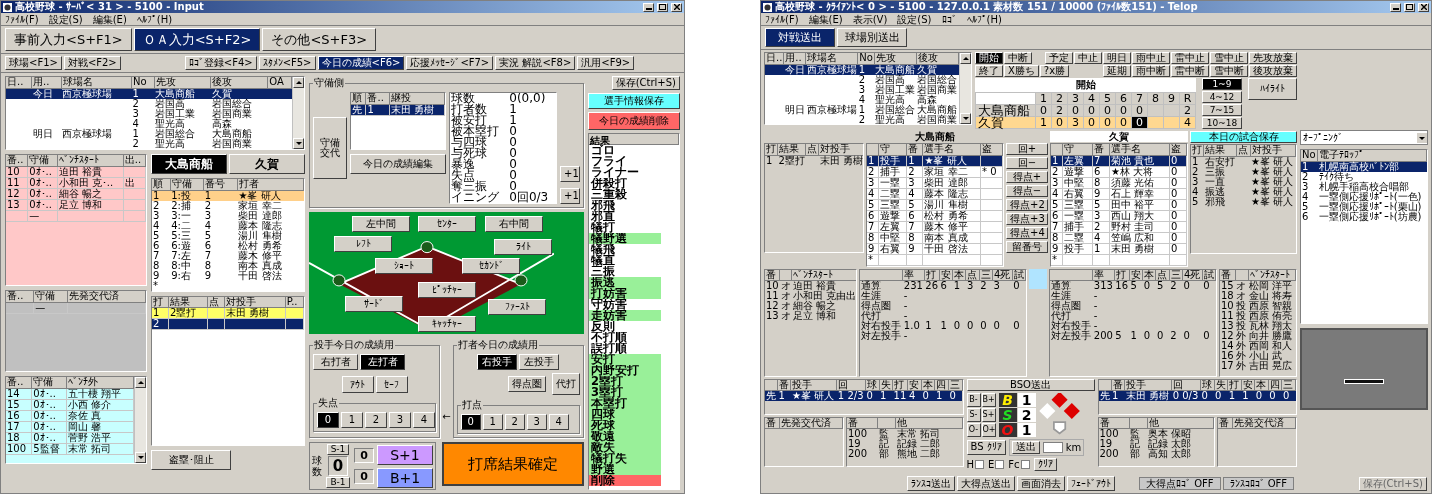  What do you see at coordinates (182, 113) in the screenshot?
I see `table-cell: 岩国工業` at bounding box center [182, 113].